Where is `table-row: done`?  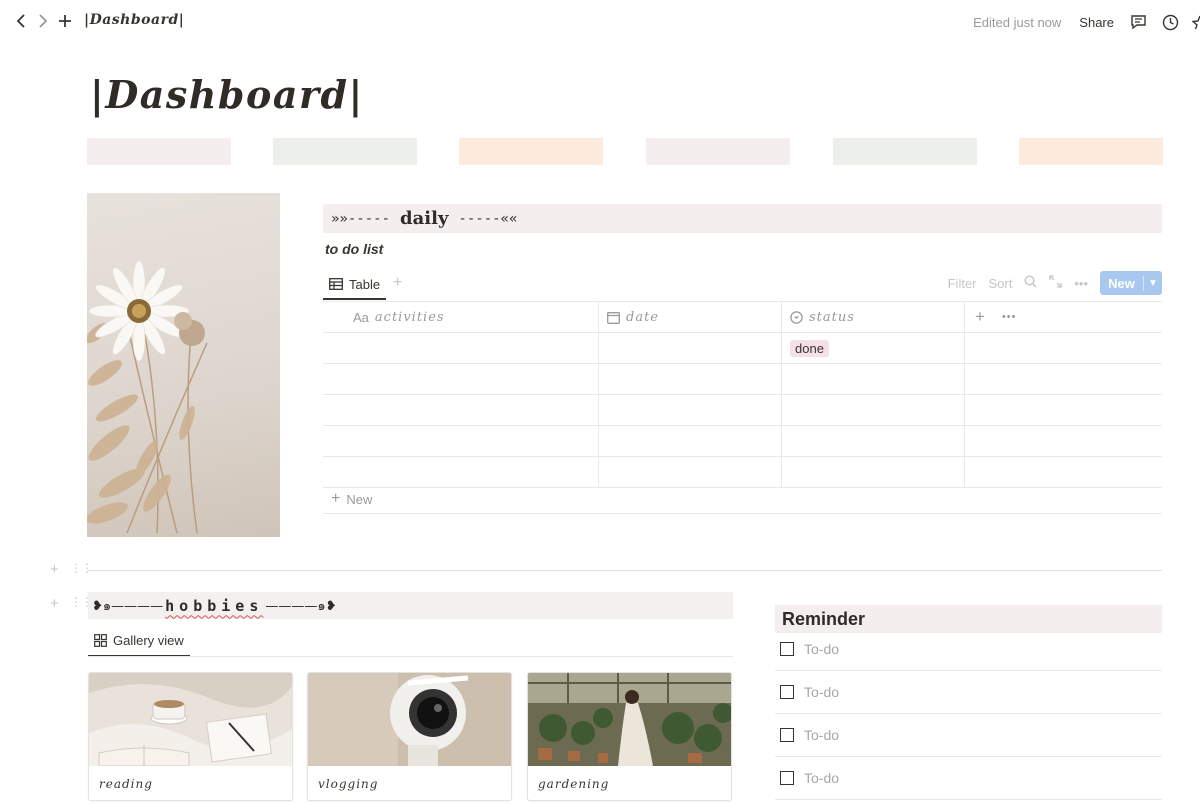
table-row: done is located at coordinates (742, 348).